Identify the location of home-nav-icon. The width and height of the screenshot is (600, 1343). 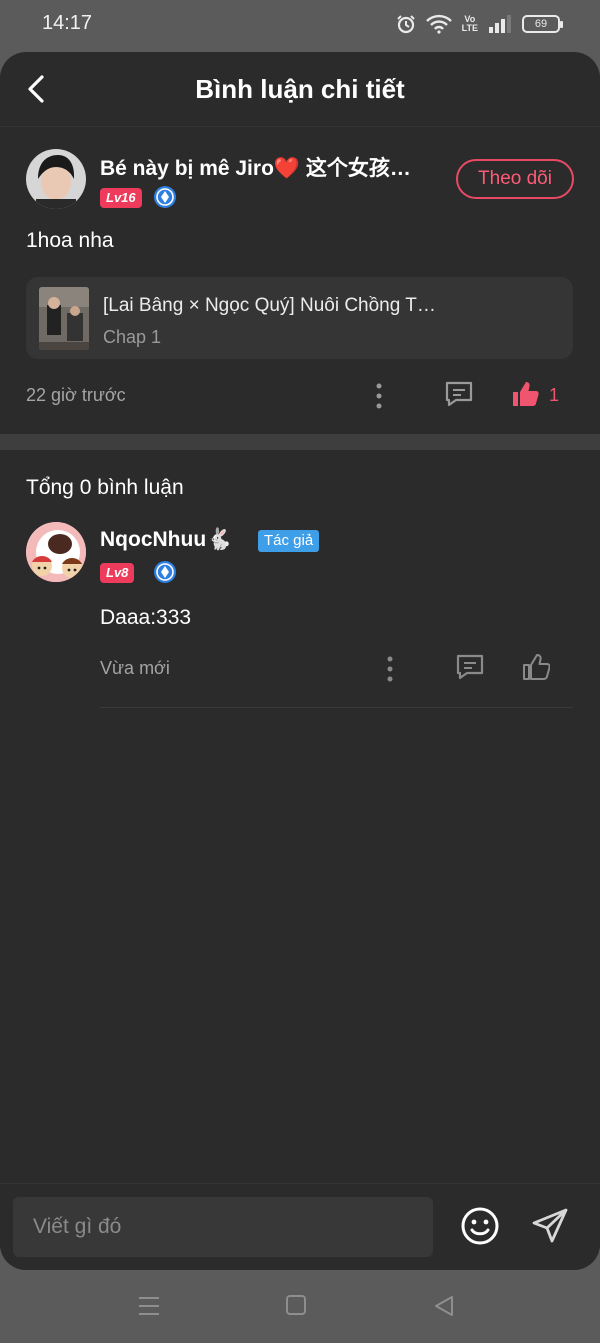
(296, 1305).